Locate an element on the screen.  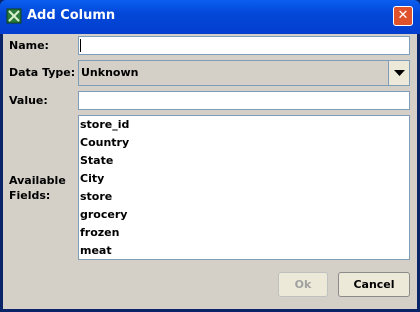
list-item: Country is located at coordinates (244, 143).